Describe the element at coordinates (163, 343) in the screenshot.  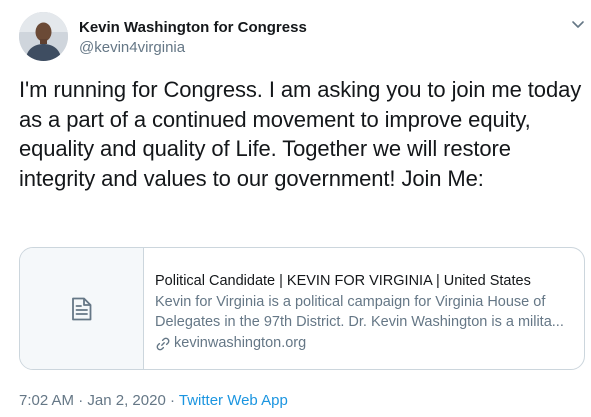
I see `link-icon` at that location.